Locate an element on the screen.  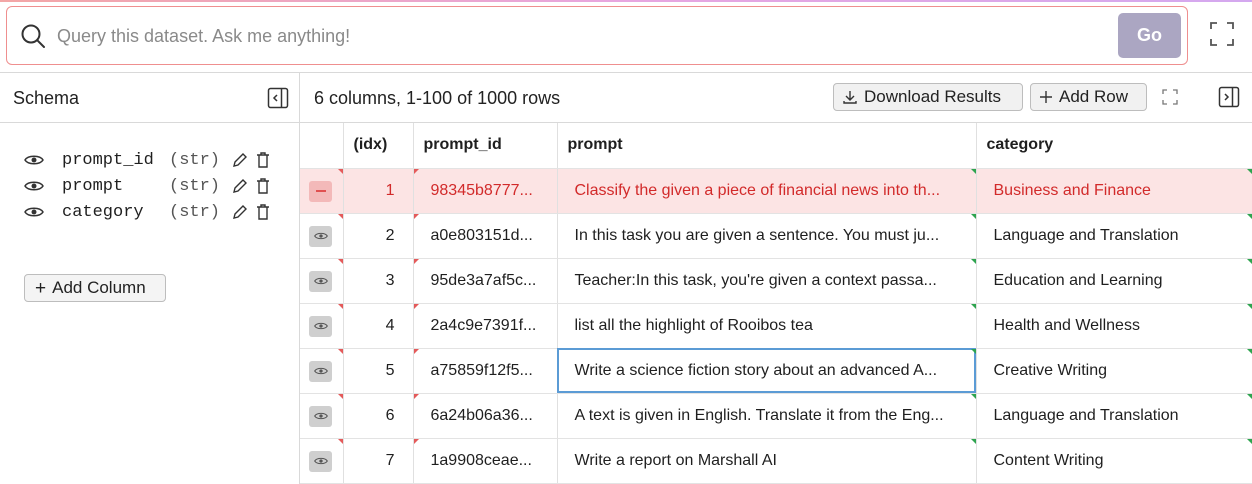
query-gradient-line is located at coordinates (626, 1).